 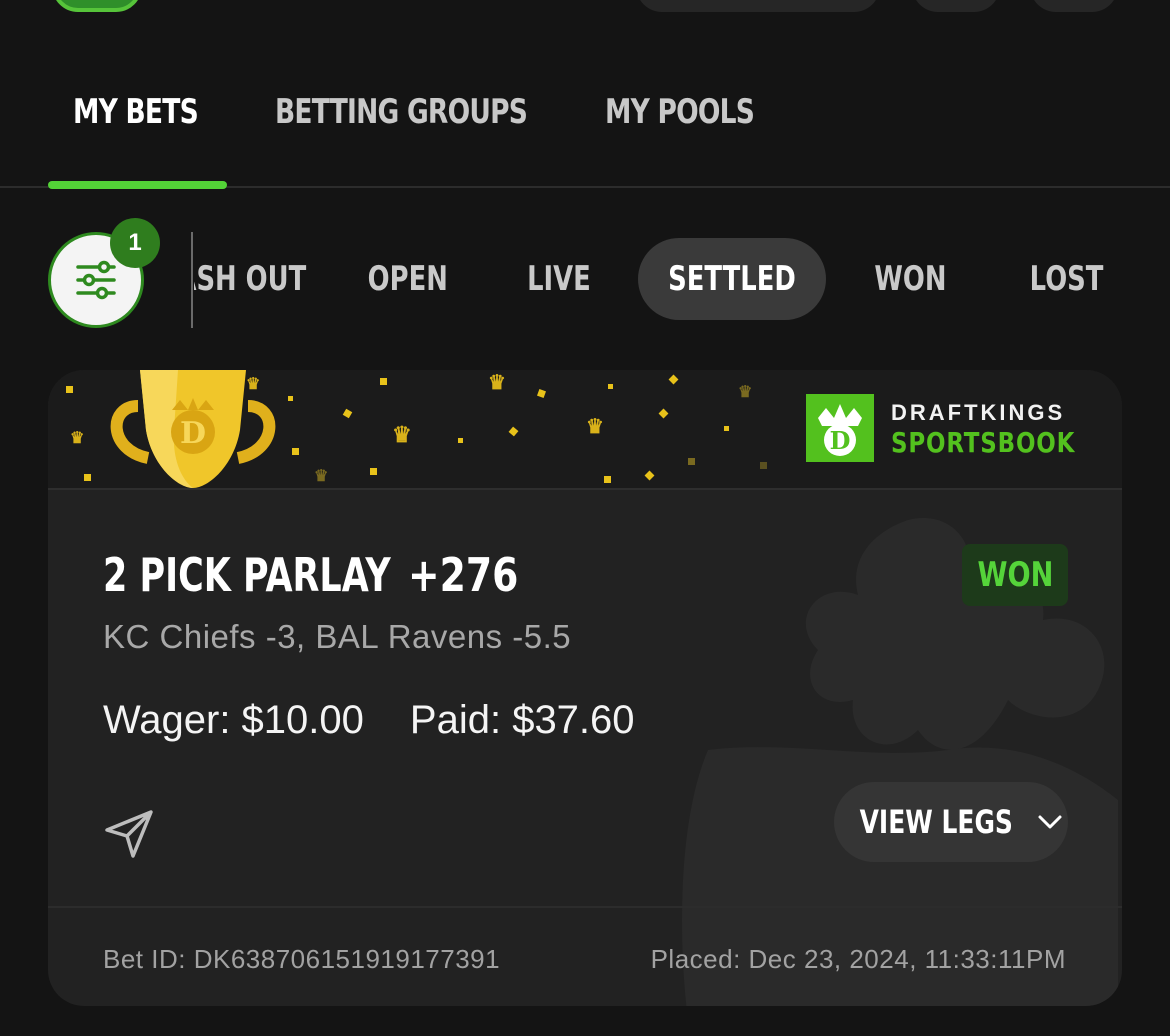 I want to click on chip-lost: LOST, so click(x=1064, y=279).